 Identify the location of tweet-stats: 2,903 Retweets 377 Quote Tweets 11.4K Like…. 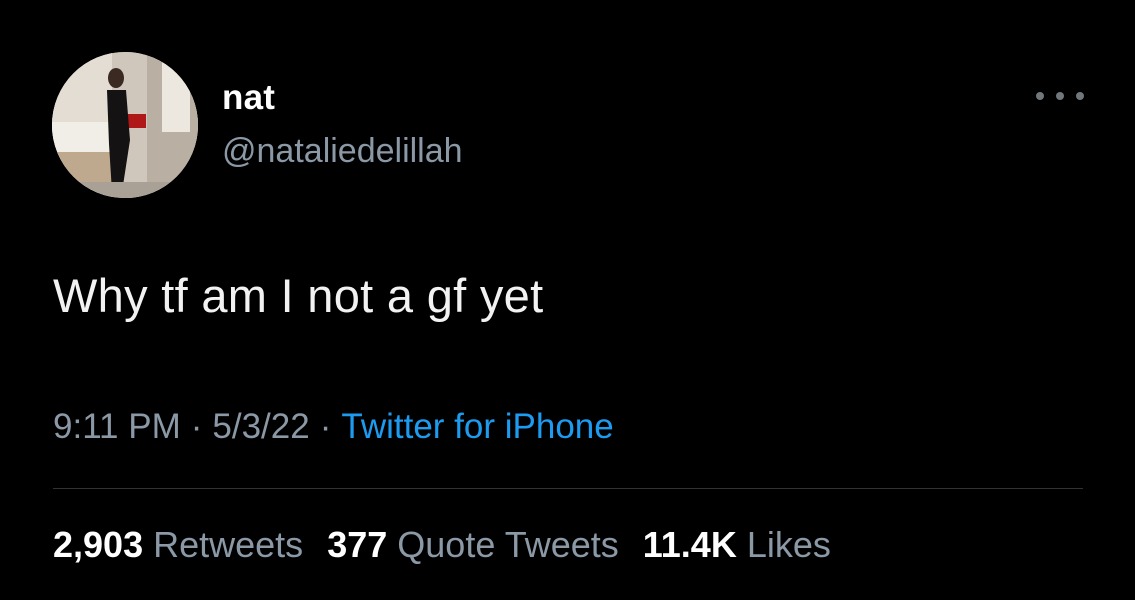
(442, 545).